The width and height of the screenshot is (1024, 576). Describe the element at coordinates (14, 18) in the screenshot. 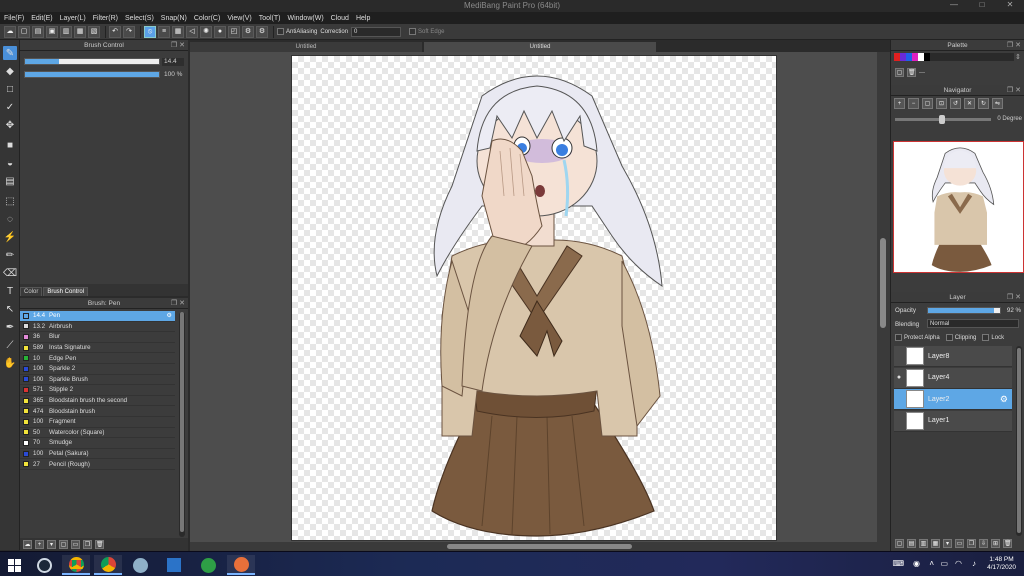

I see `menu-file: File(F)` at that location.